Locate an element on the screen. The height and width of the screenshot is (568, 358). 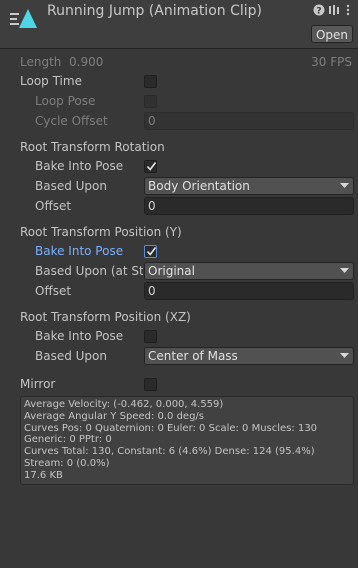
rotation-based-upon-value: Body Orientation is located at coordinates (199, 186).